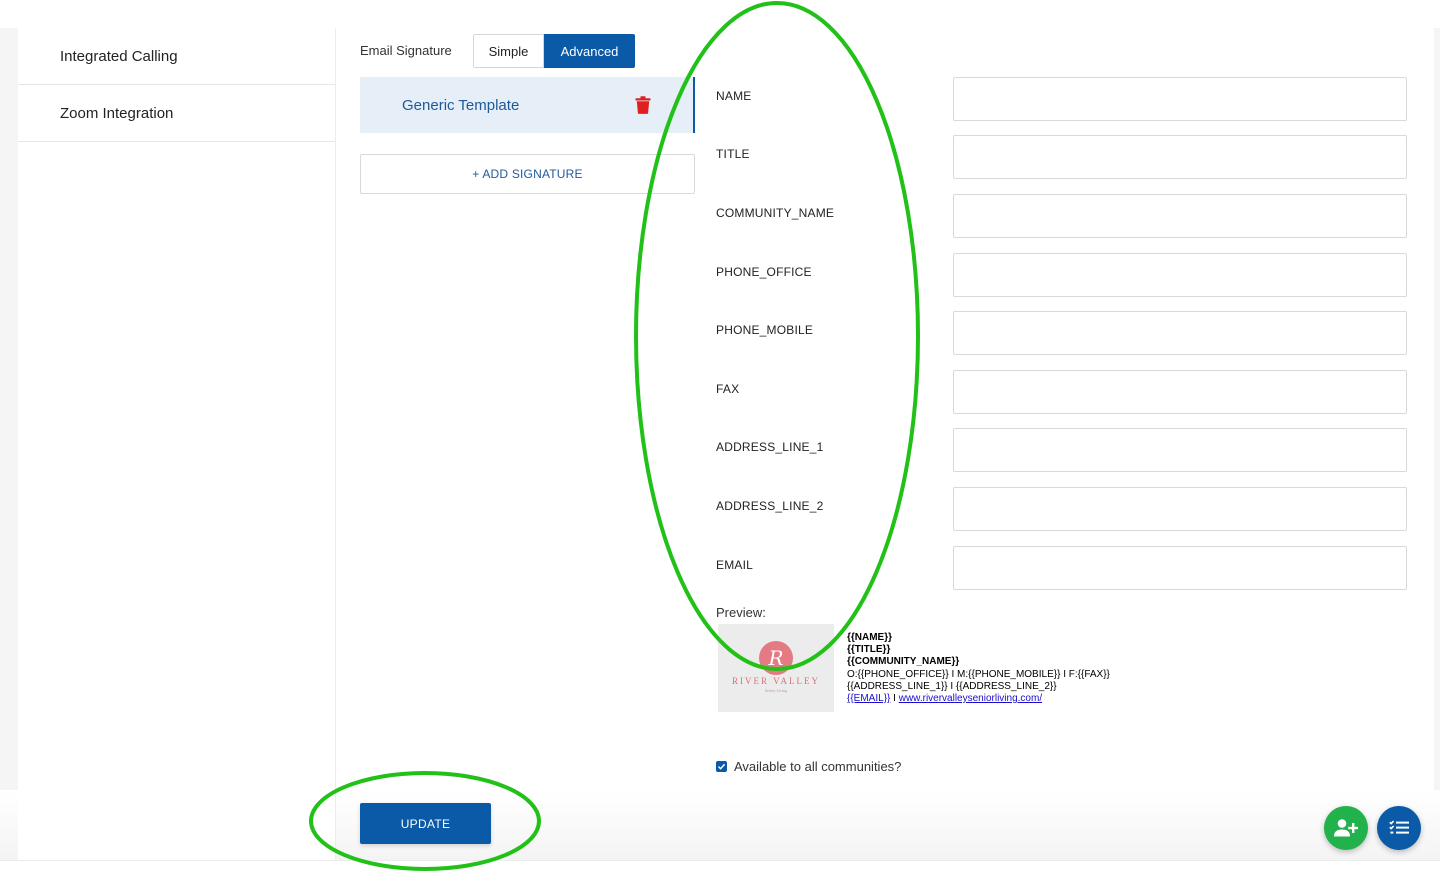 Image resolution: width=1440 pixels, height=873 pixels. Describe the element at coordinates (527, 105) in the screenshot. I see `template-item-generic: Generic Template` at that location.